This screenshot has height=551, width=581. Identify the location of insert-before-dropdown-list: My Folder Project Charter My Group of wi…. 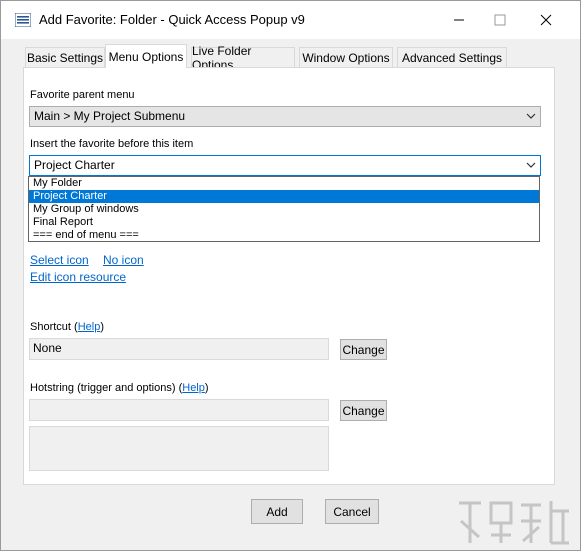
(284, 209).